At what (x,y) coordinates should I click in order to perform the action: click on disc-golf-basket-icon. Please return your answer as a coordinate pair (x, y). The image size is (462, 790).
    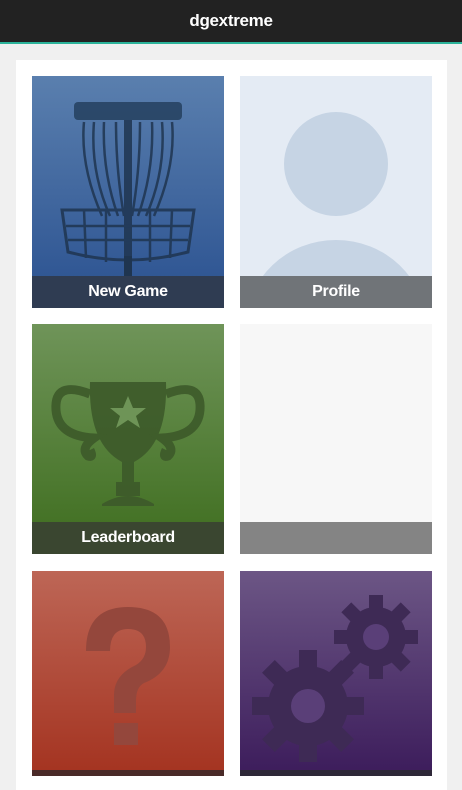
    Looking at the image, I should click on (128, 199).